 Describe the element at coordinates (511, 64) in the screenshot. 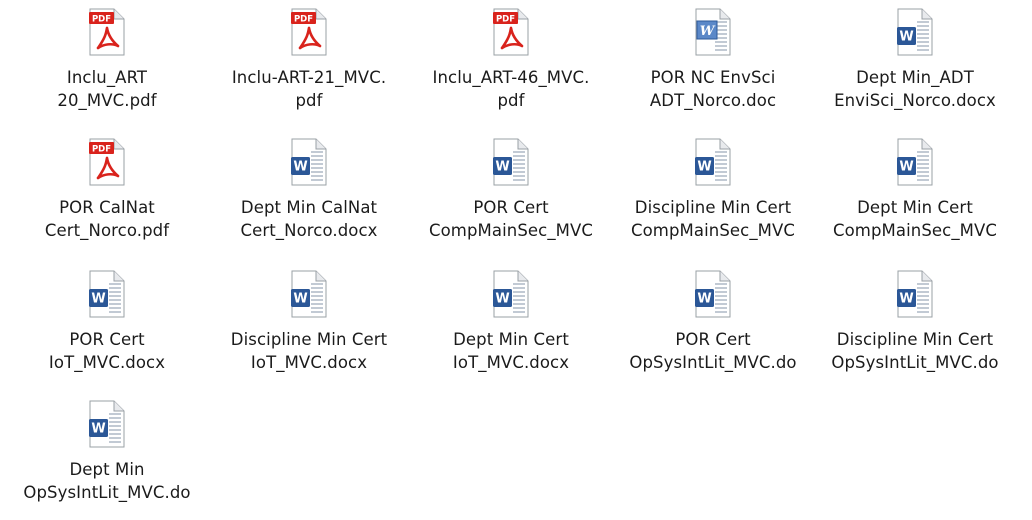

I see `file-item: PDF Inclu_ART-46_MVC. pdf` at that location.